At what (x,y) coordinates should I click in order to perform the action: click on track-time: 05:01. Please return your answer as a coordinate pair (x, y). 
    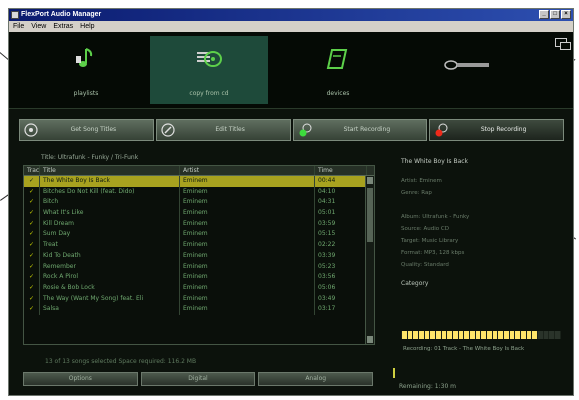
    Looking at the image, I should click on (341, 213).